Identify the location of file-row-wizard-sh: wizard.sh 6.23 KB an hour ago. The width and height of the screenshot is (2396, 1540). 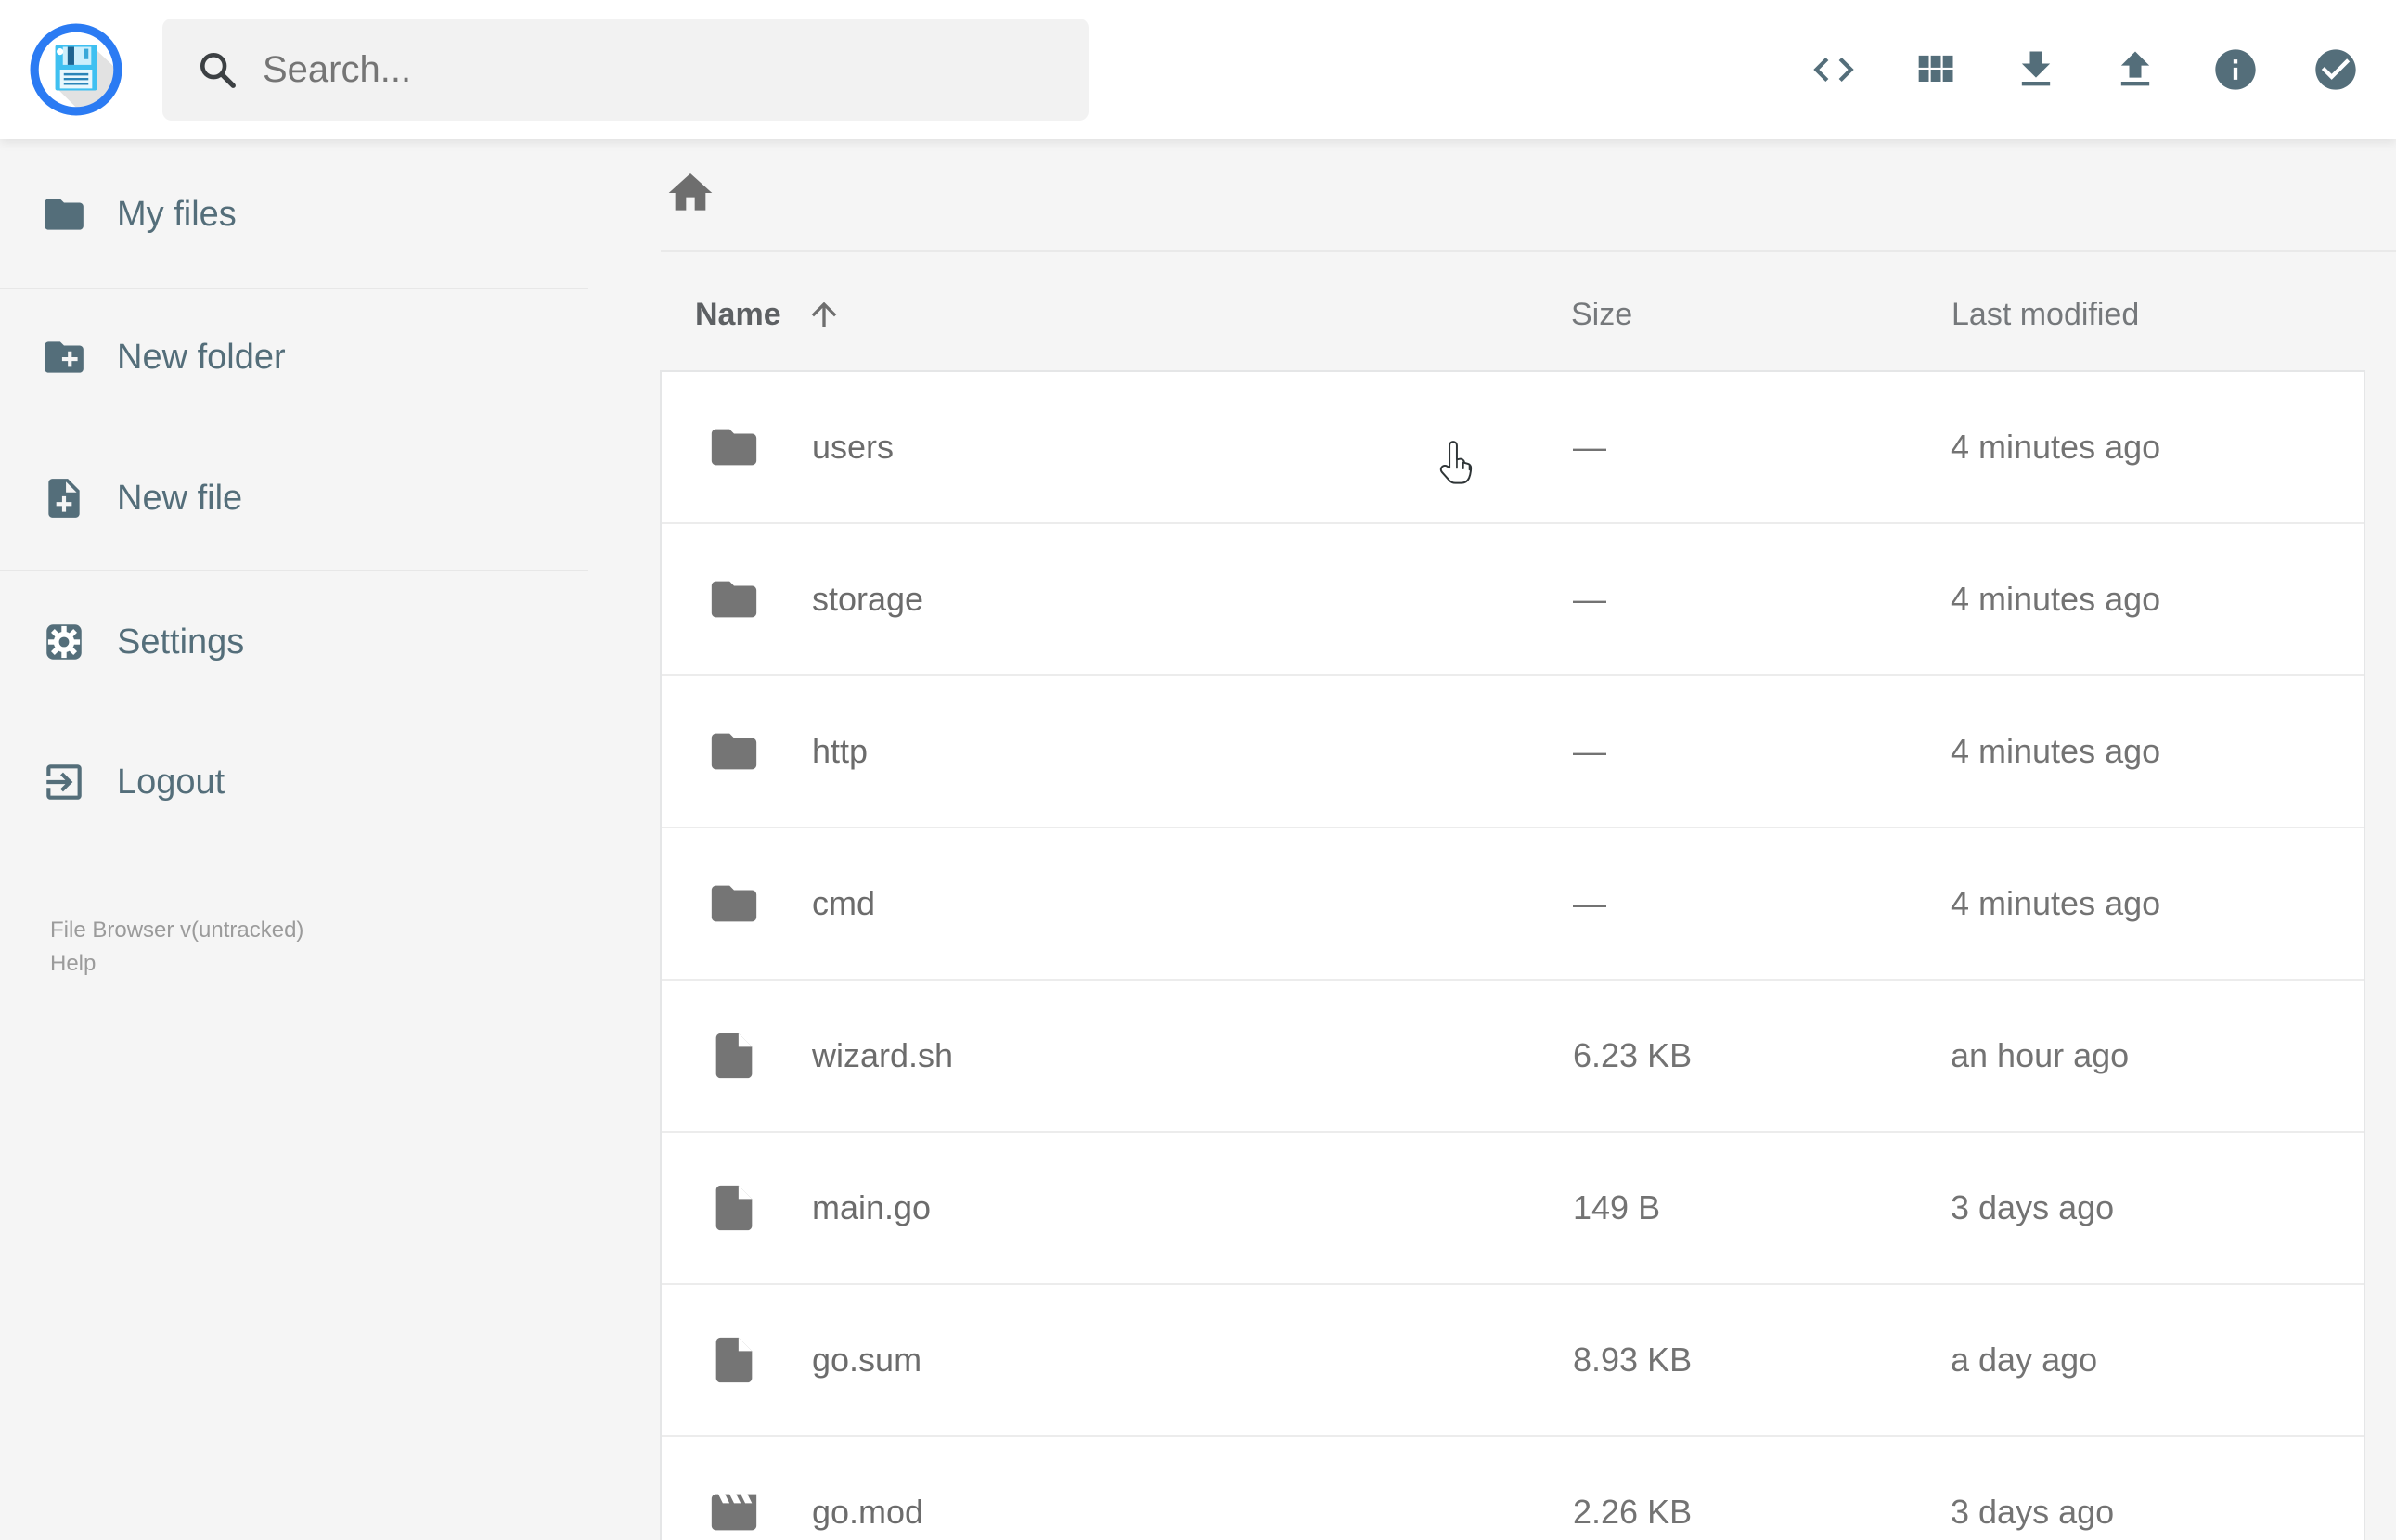
(1513, 1055).